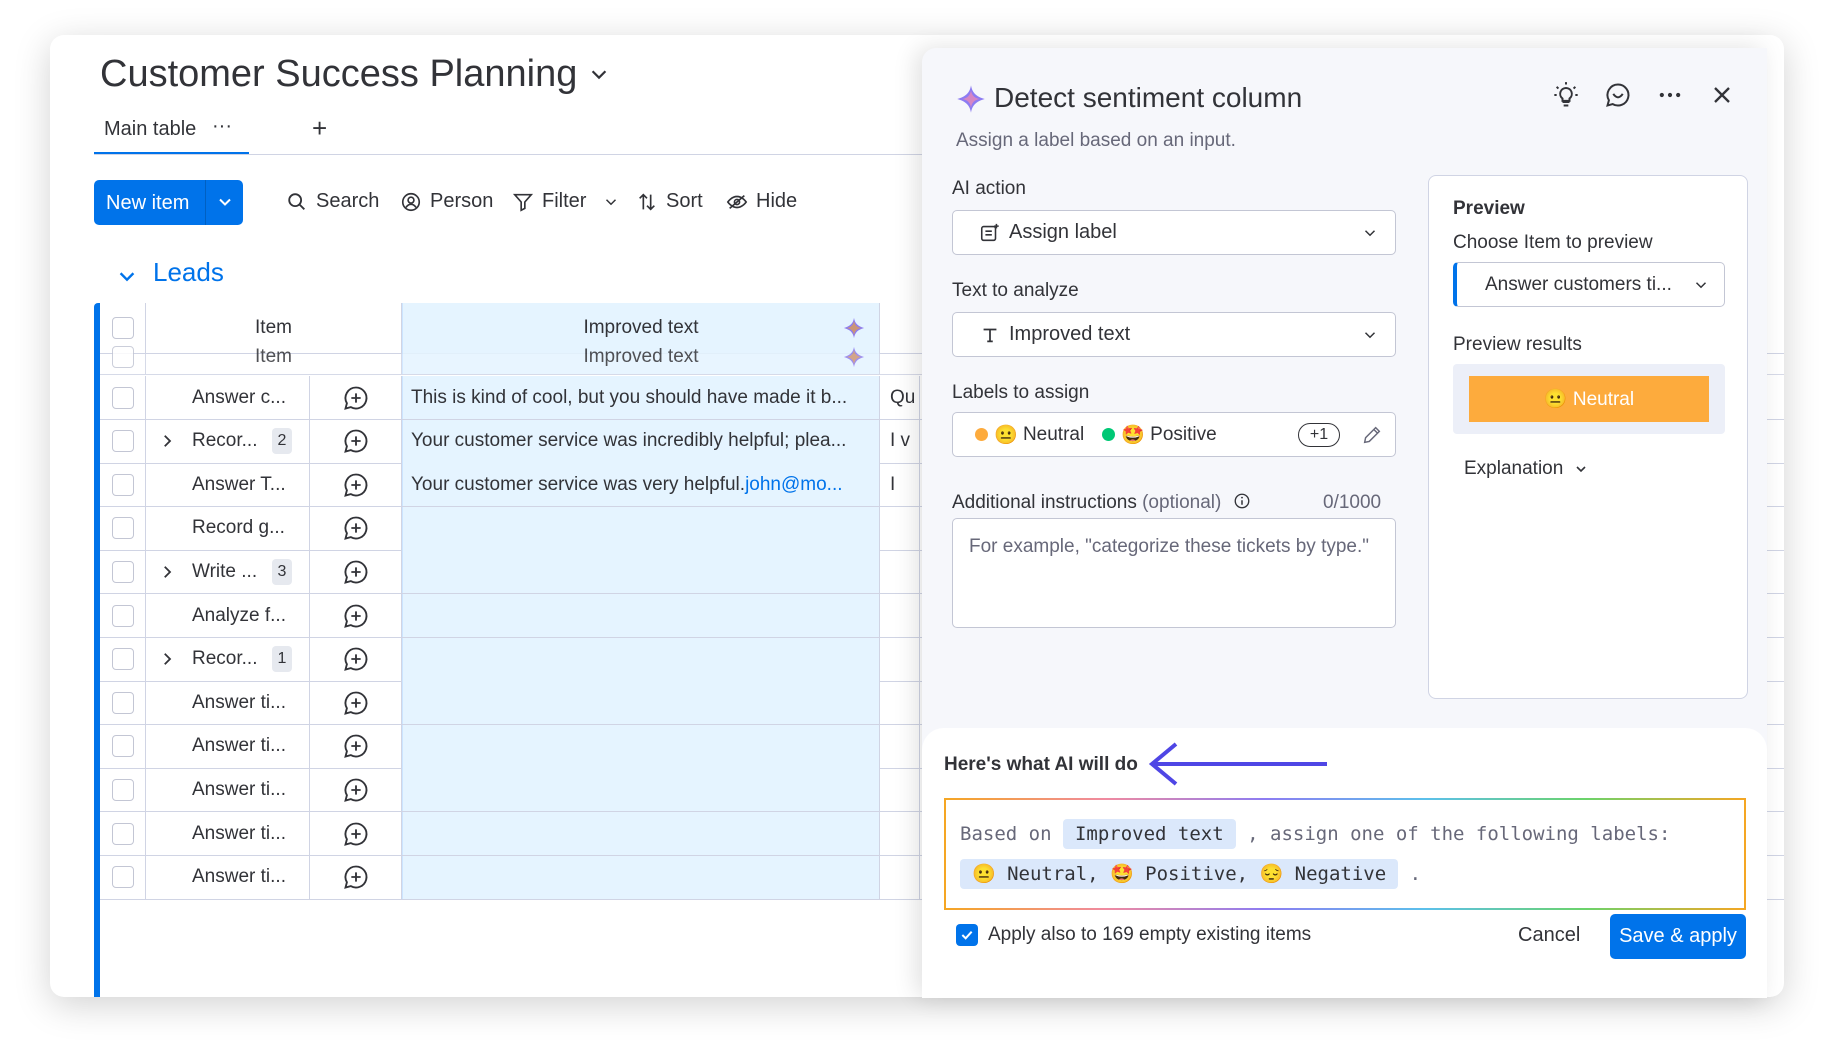 This screenshot has width=1834, height=1056. I want to click on more-labels-badge: +1, so click(1319, 435).